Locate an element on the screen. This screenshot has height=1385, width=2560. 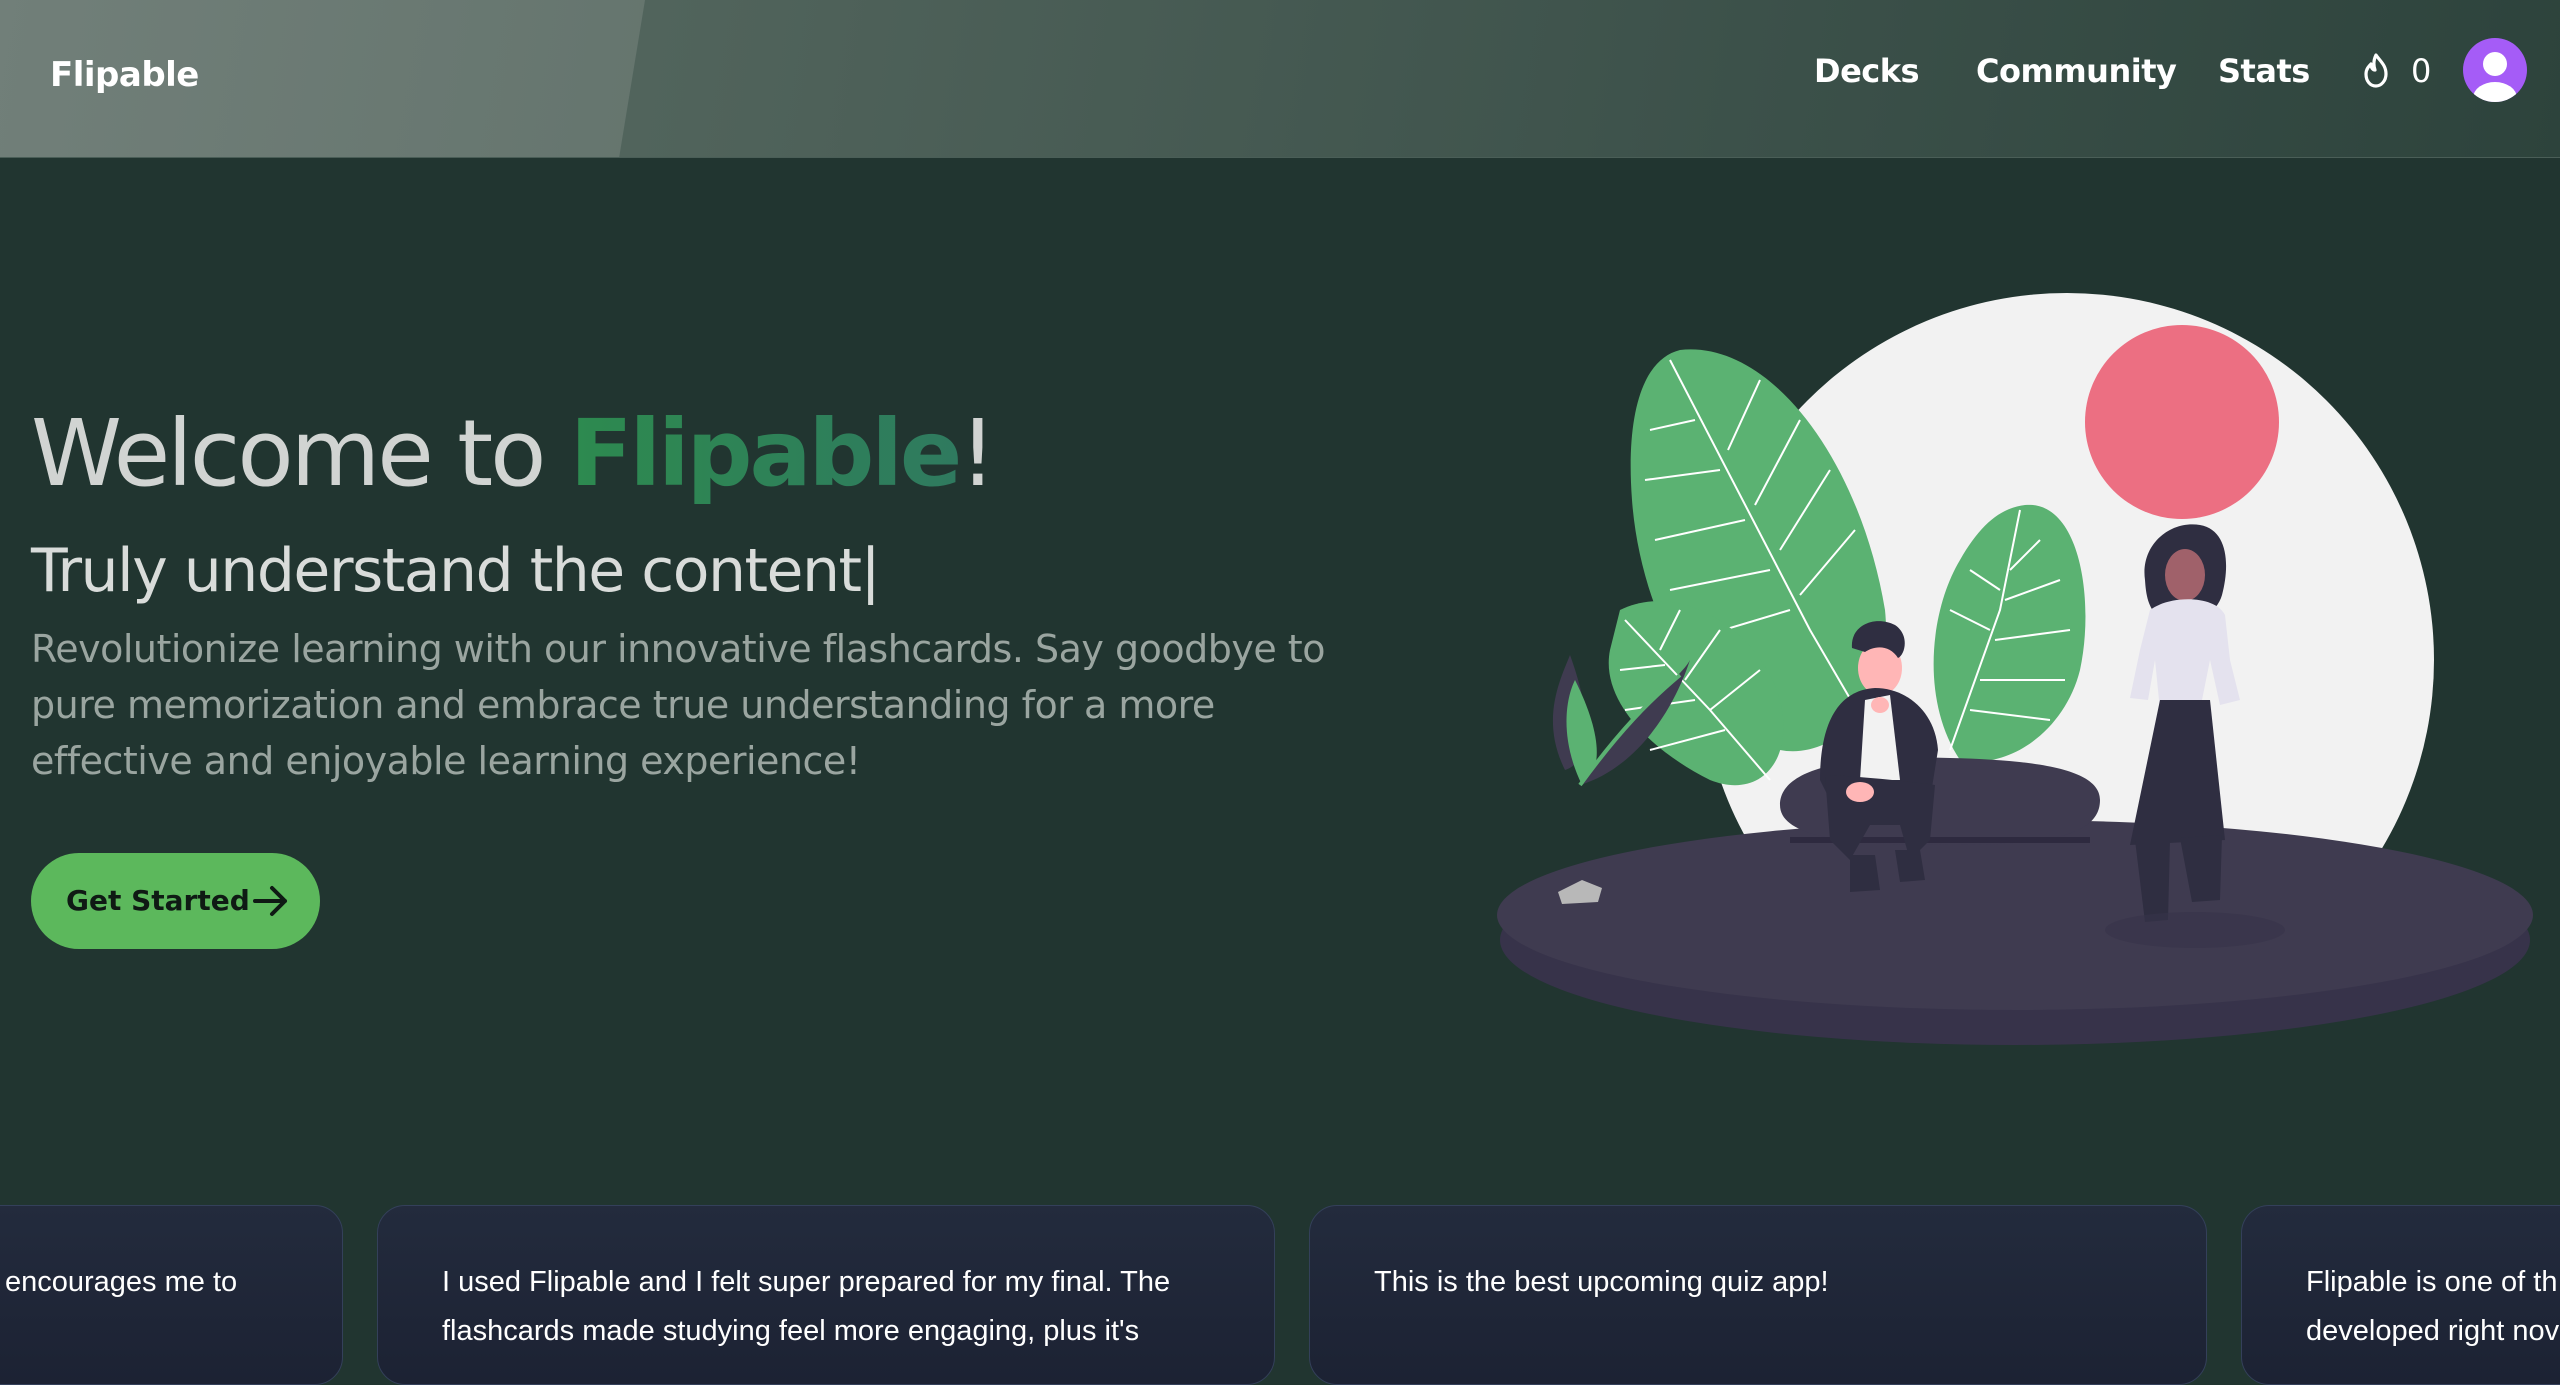
nav-link-community: Community is located at coordinates (2076, 71).